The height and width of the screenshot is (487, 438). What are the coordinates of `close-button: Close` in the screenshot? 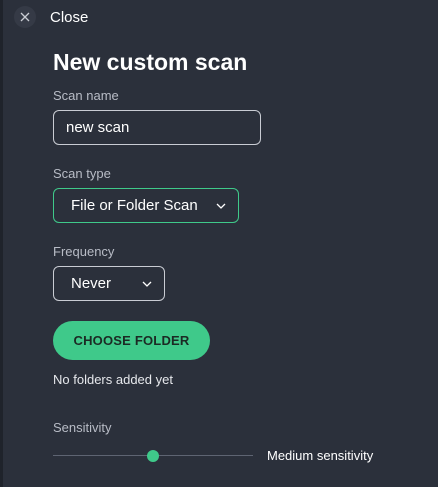 It's located at (51, 17).